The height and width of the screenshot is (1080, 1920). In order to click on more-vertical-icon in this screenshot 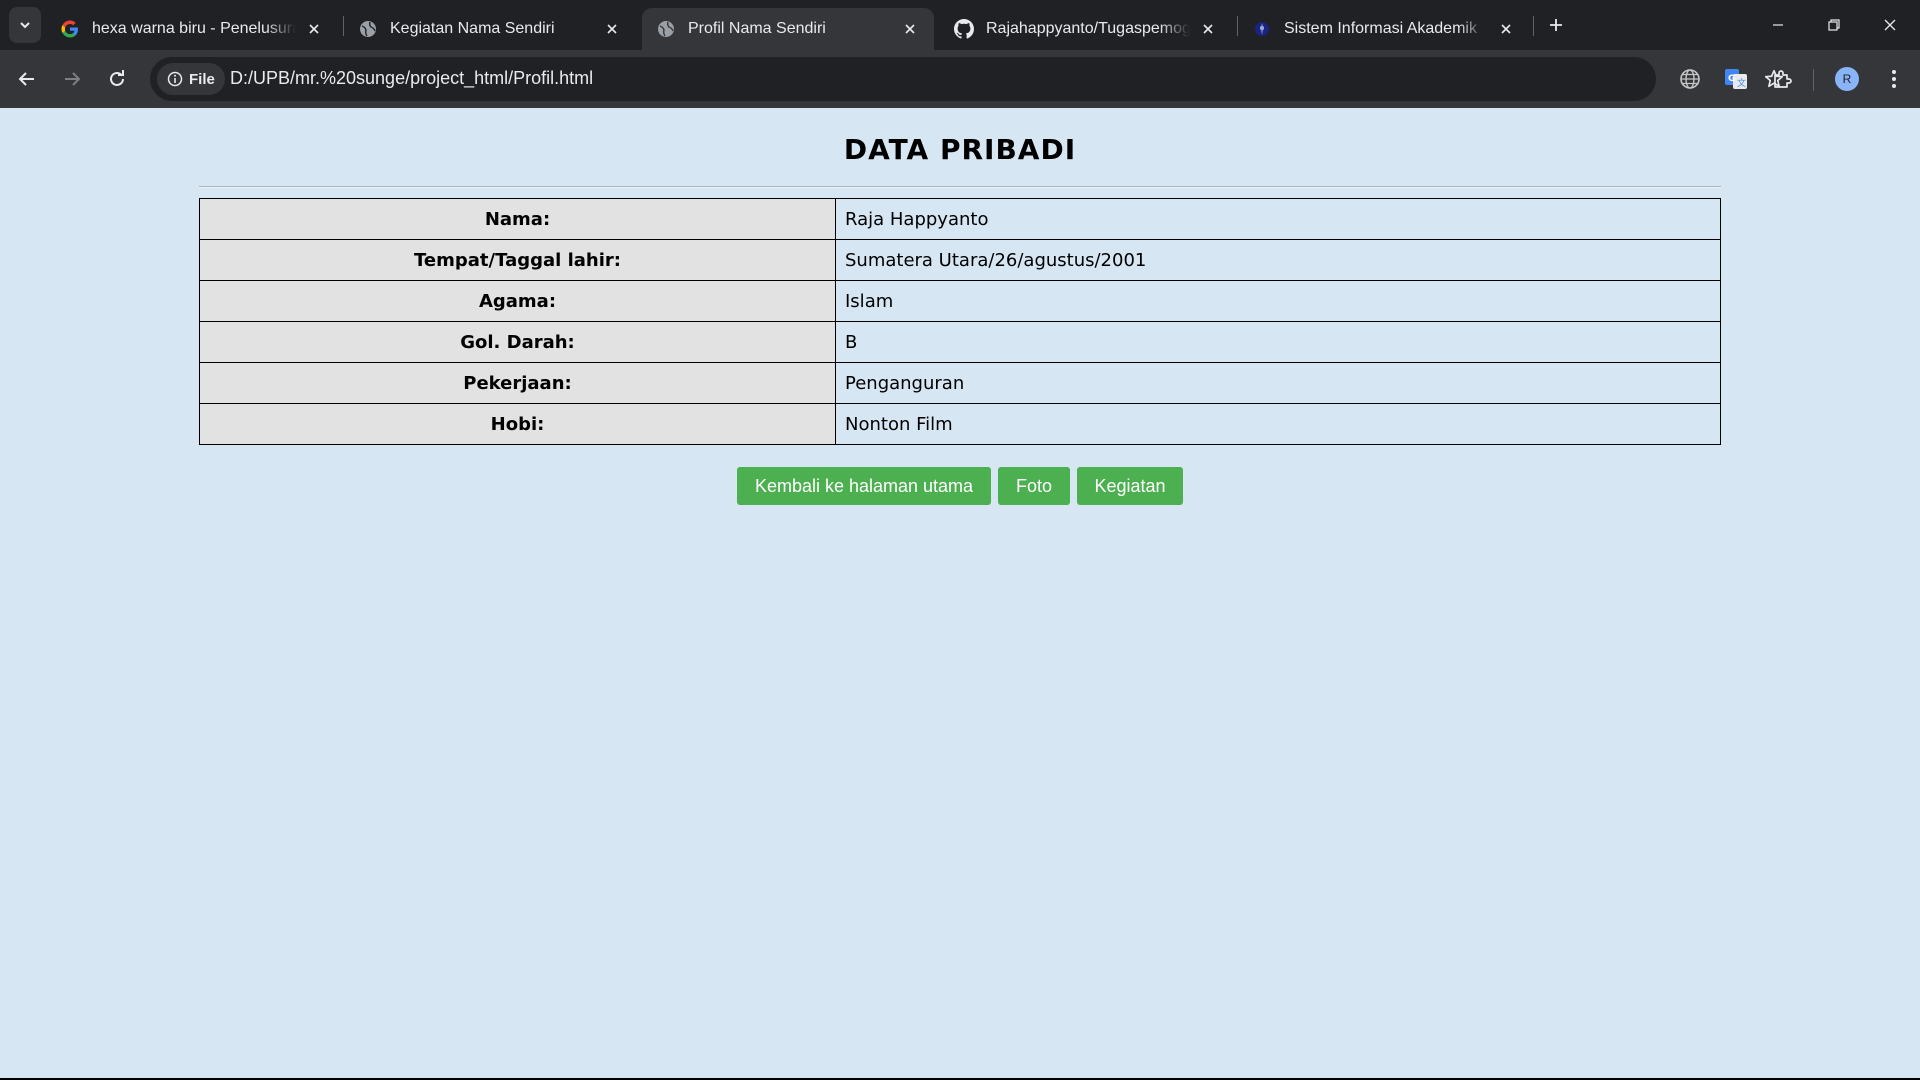, I will do `click(1894, 79)`.